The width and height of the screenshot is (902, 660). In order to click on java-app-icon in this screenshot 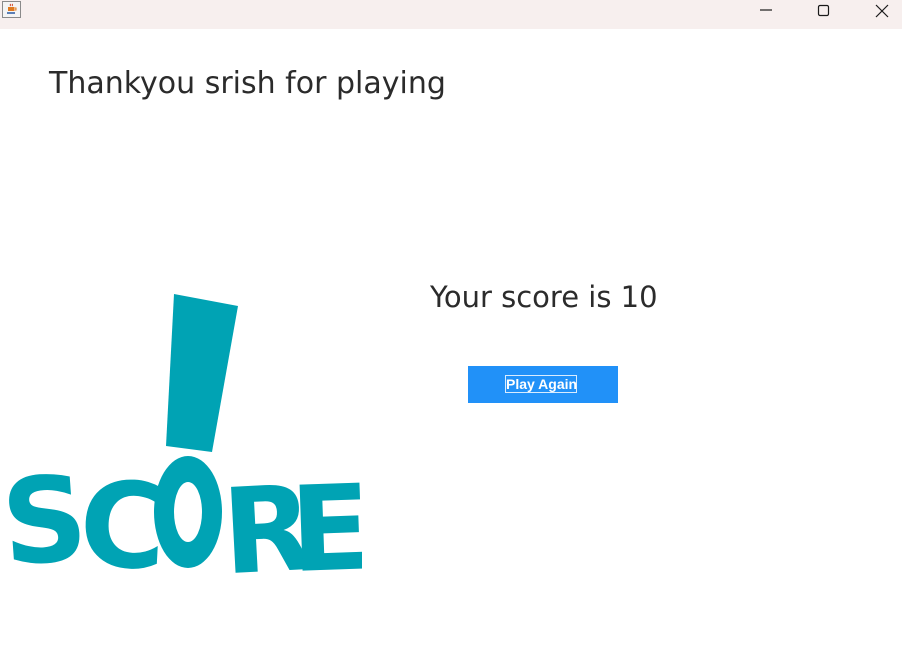, I will do `click(11, 9)`.